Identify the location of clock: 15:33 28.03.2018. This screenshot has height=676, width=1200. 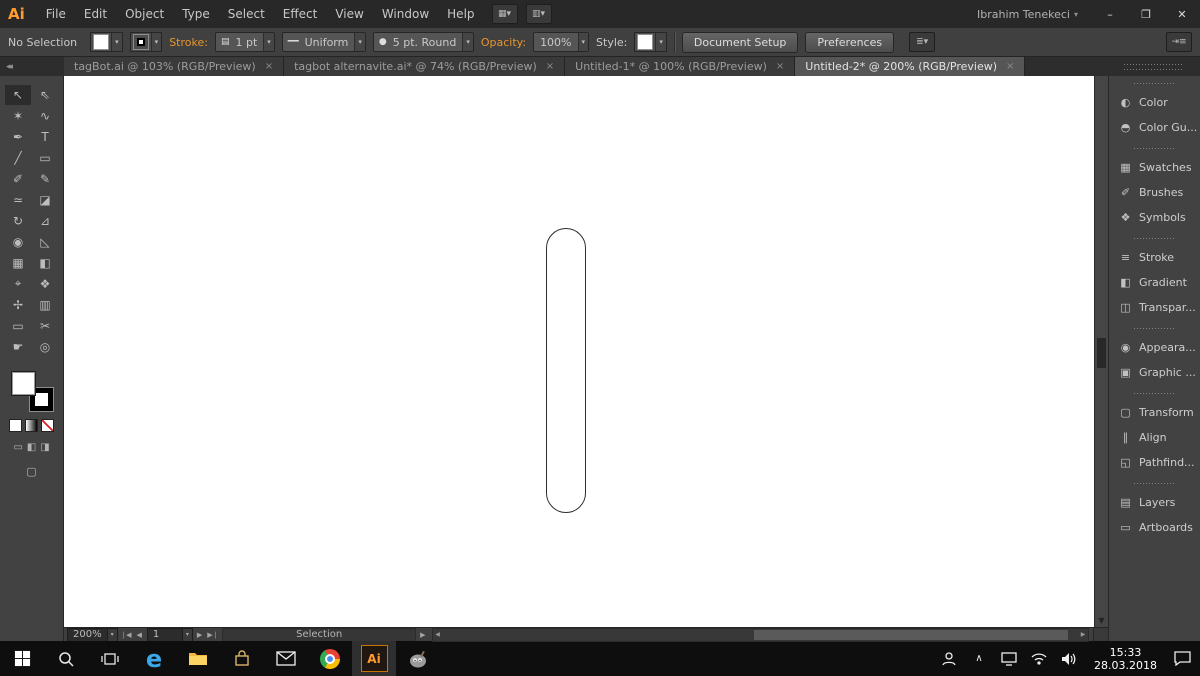
(1125, 659).